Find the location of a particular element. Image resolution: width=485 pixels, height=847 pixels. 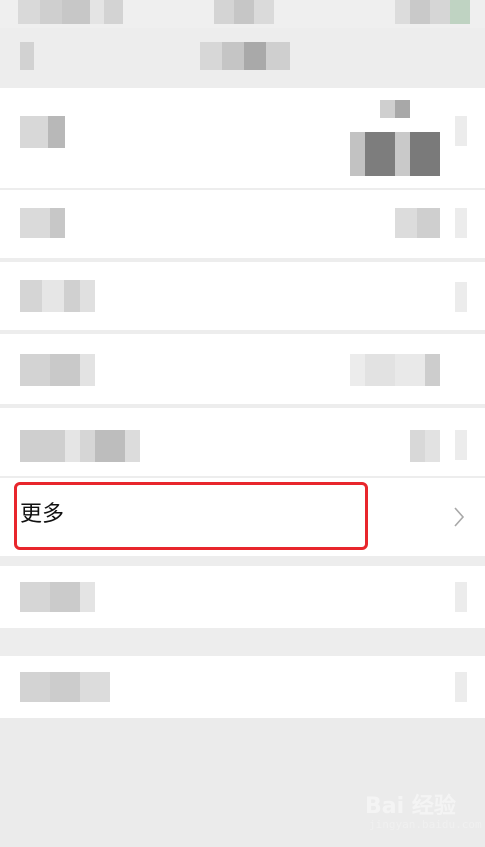

page-title-blurred is located at coordinates (245, 56).